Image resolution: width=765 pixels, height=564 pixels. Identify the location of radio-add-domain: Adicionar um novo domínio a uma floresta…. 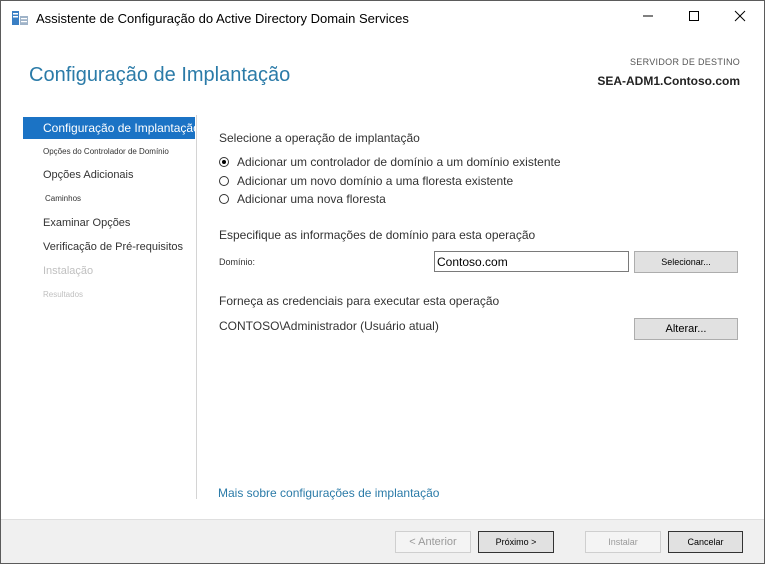
(366, 181).